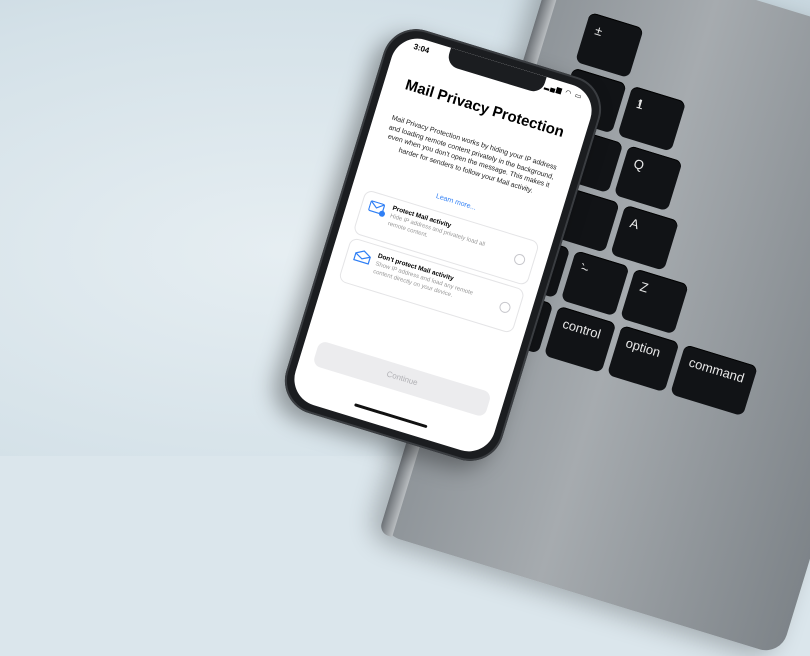 This screenshot has width=810, height=656. Describe the element at coordinates (609, 45) in the screenshot. I see `key-plusminus: ±` at that location.